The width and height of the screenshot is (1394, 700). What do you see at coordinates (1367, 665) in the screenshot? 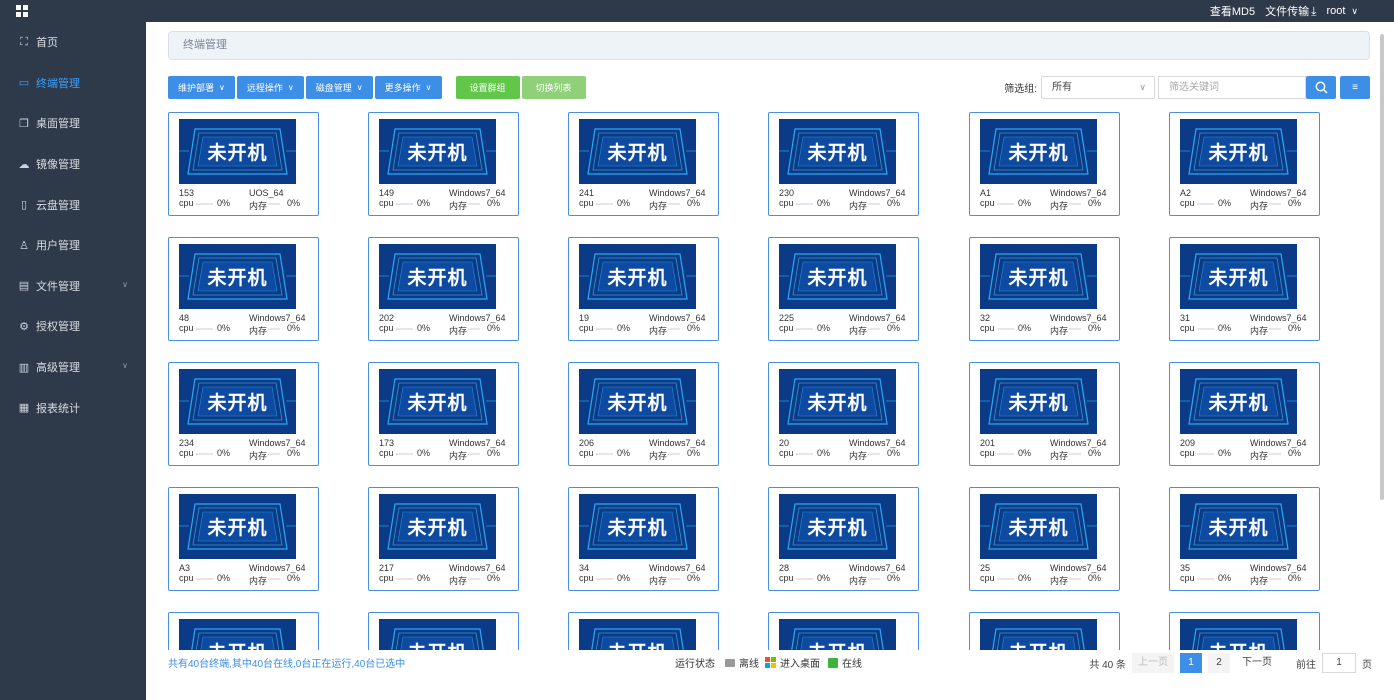
I see `page-suffix: 页` at bounding box center [1367, 665].